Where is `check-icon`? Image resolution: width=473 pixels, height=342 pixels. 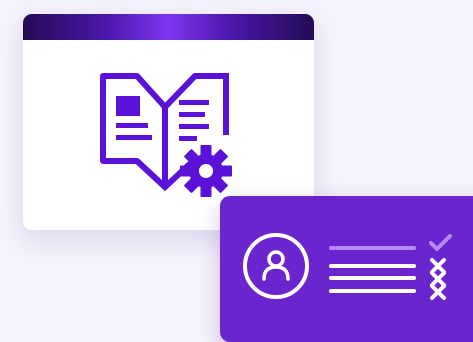 check-icon is located at coordinates (440, 242).